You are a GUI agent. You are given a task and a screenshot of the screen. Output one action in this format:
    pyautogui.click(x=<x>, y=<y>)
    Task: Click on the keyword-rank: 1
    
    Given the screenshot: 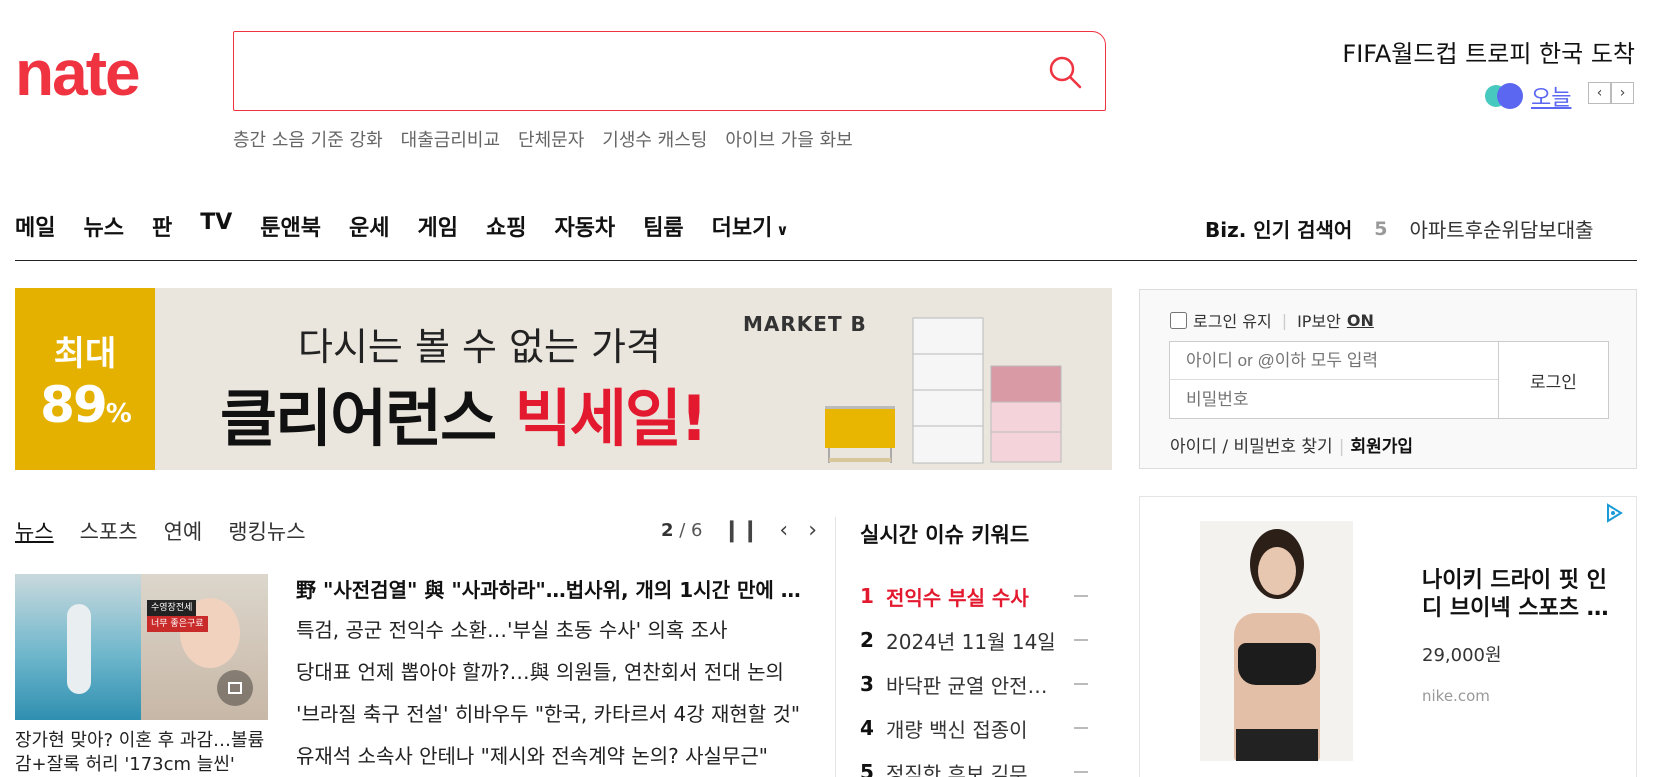 What is the action you would take?
    pyautogui.click(x=867, y=596)
    